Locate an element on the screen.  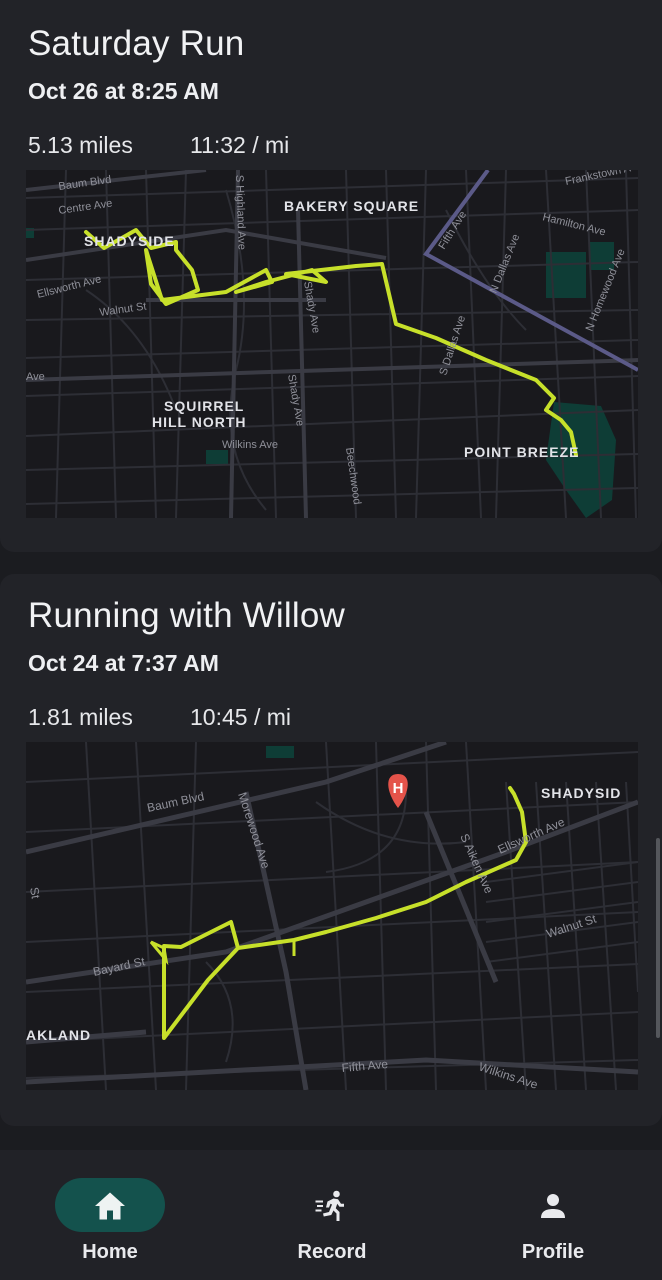
svg-text: H is located at coordinates (398, 788).